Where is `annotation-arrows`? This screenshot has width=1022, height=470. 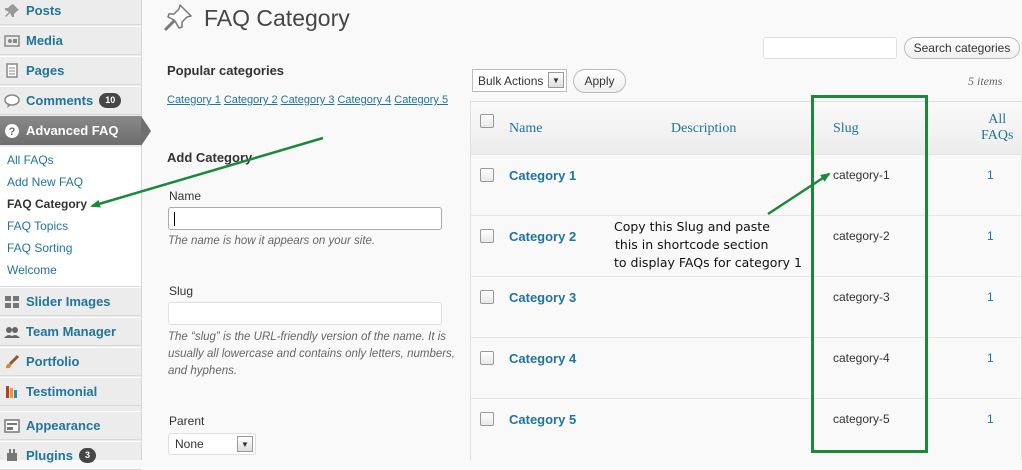 annotation-arrows is located at coordinates (460, 176).